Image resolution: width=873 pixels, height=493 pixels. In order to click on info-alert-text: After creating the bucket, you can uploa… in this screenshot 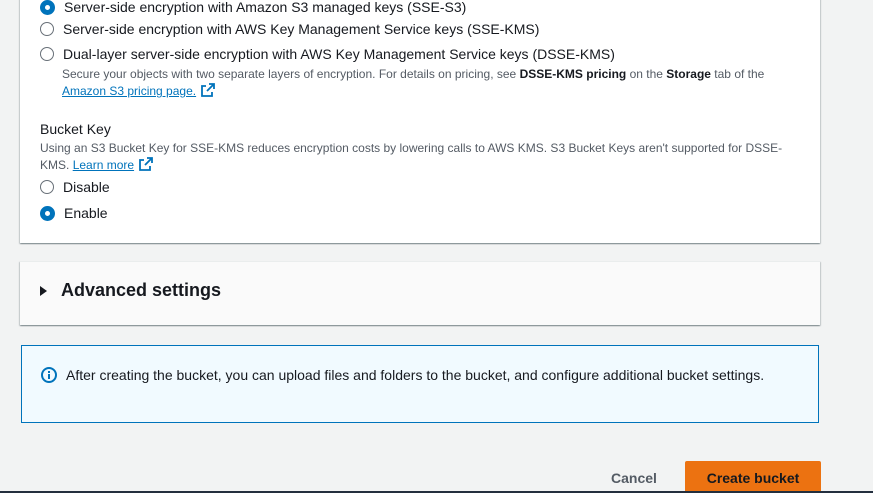, I will do `click(415, 375)`.